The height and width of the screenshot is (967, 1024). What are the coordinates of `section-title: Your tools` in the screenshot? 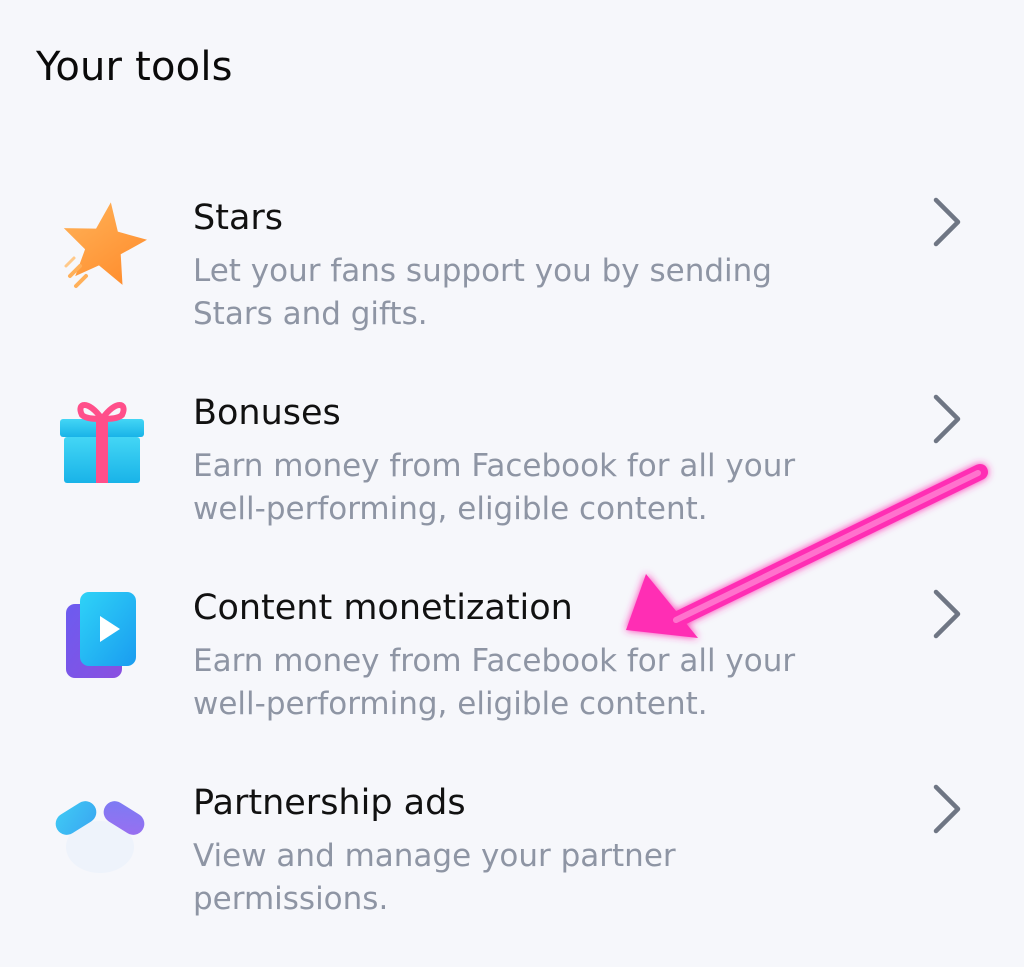 It's located at (134, 67).